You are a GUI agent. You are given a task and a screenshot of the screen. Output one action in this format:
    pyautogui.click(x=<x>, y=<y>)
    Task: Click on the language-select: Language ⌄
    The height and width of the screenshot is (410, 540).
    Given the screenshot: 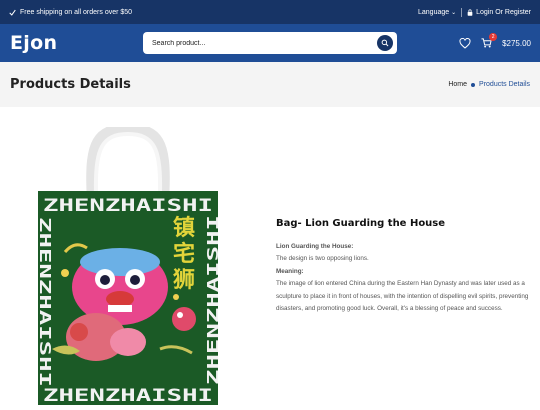 What is the action you would take?
    pyautogui.click(x=437, y=12)
    